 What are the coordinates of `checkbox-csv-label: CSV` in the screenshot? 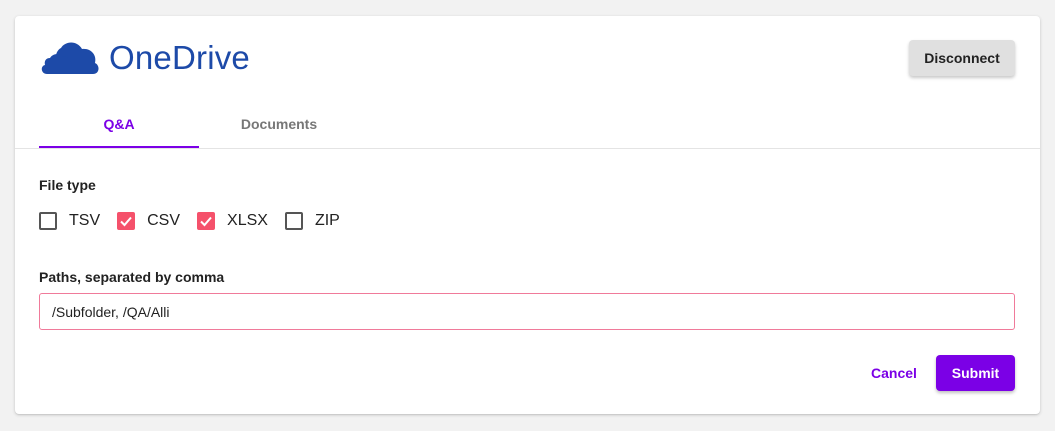 It's located at (164, 220).